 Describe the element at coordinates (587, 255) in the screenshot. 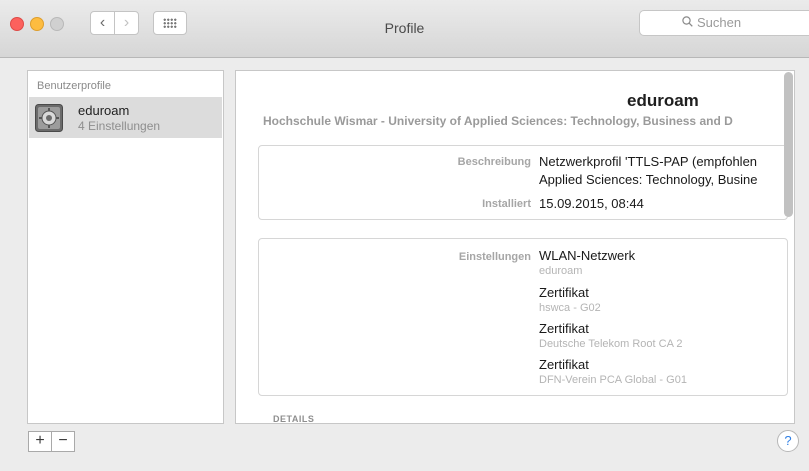

I see `setting-type: WLAN-Netzwerk` at that location.